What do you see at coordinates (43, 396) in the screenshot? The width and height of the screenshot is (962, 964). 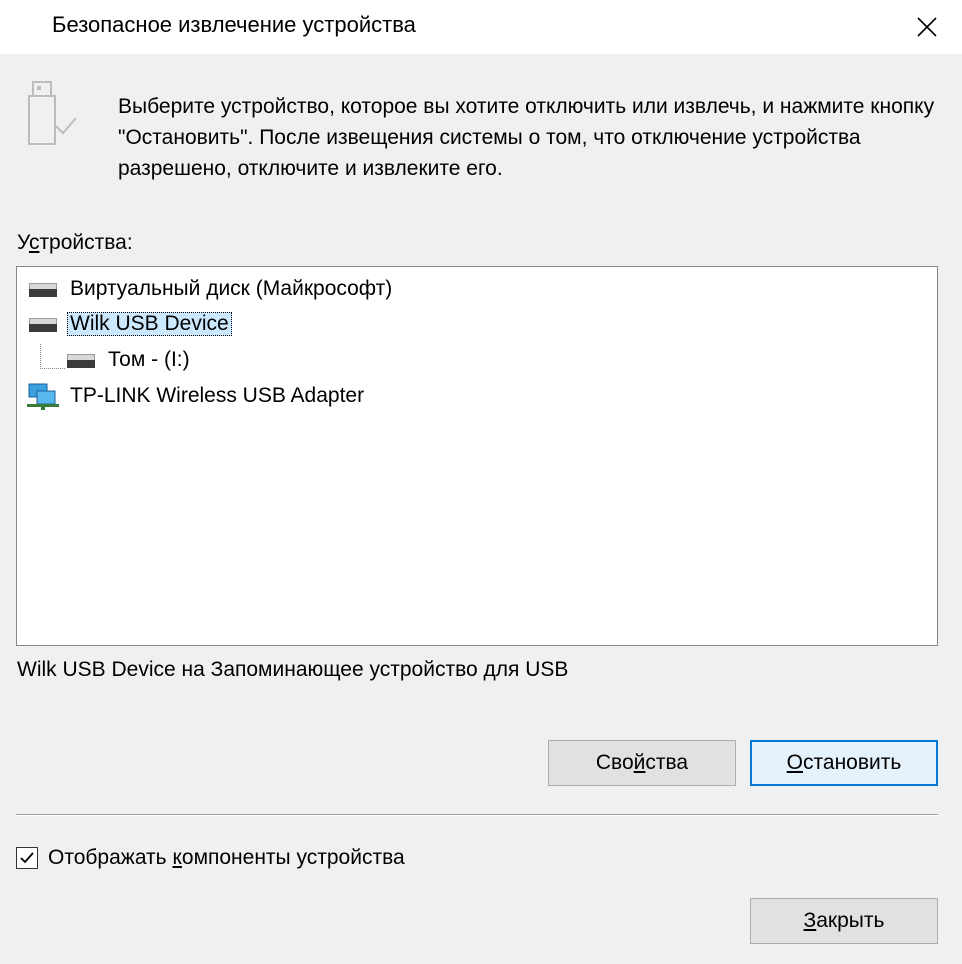 I see `network-adapter-icon` at bounding box center [43, 396].